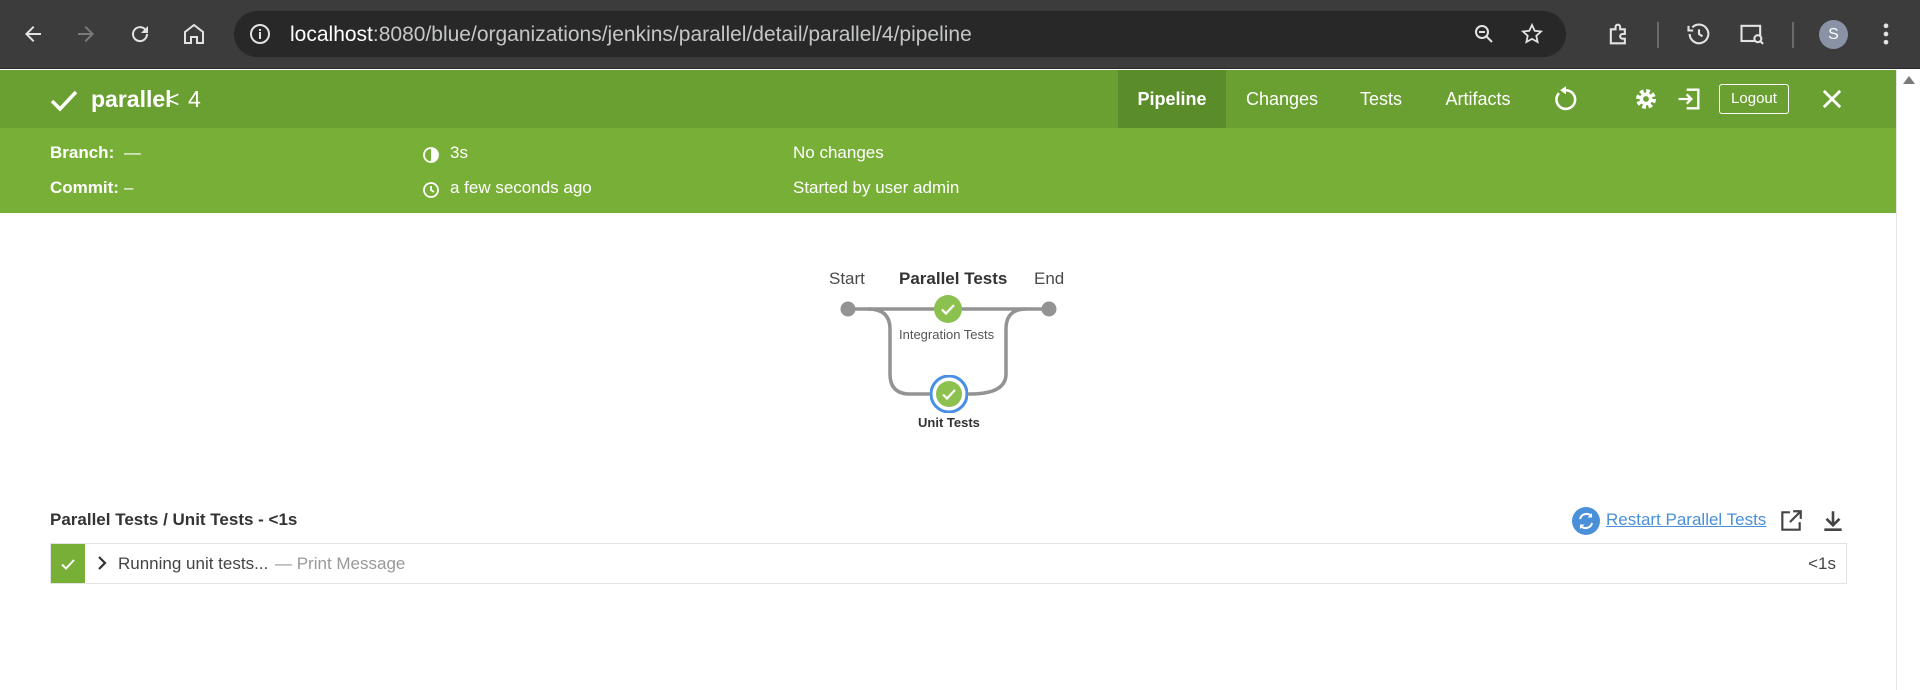 Image resolution: width=1920 pixels, height=690 pixels. Describe the element at coordinates (1646, 99) in the screenshot. I see `gear-icon` at that location.